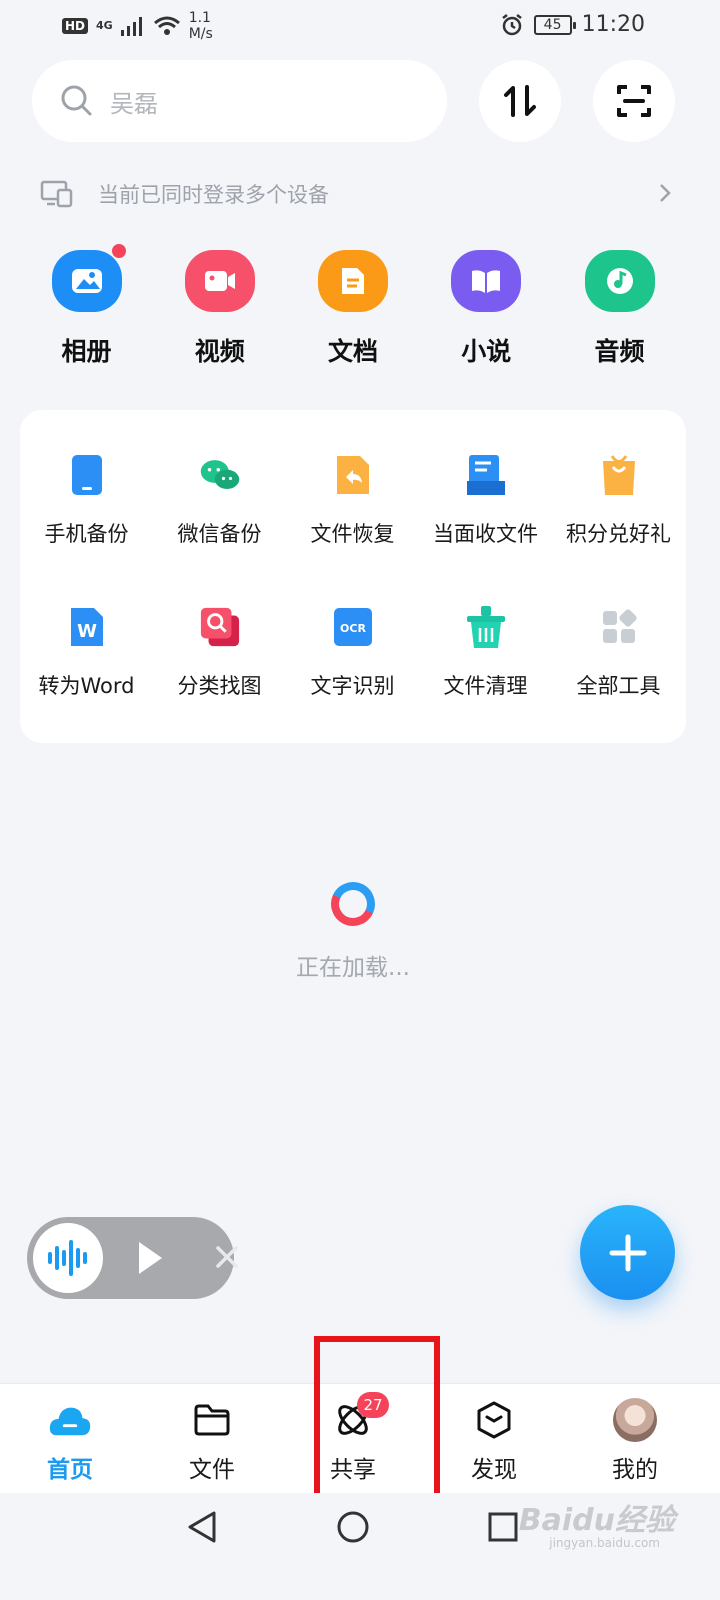 The height and width of the screenshot is (1600, 720). I want to click on ocr-icon: OCR, so click(353, 627).